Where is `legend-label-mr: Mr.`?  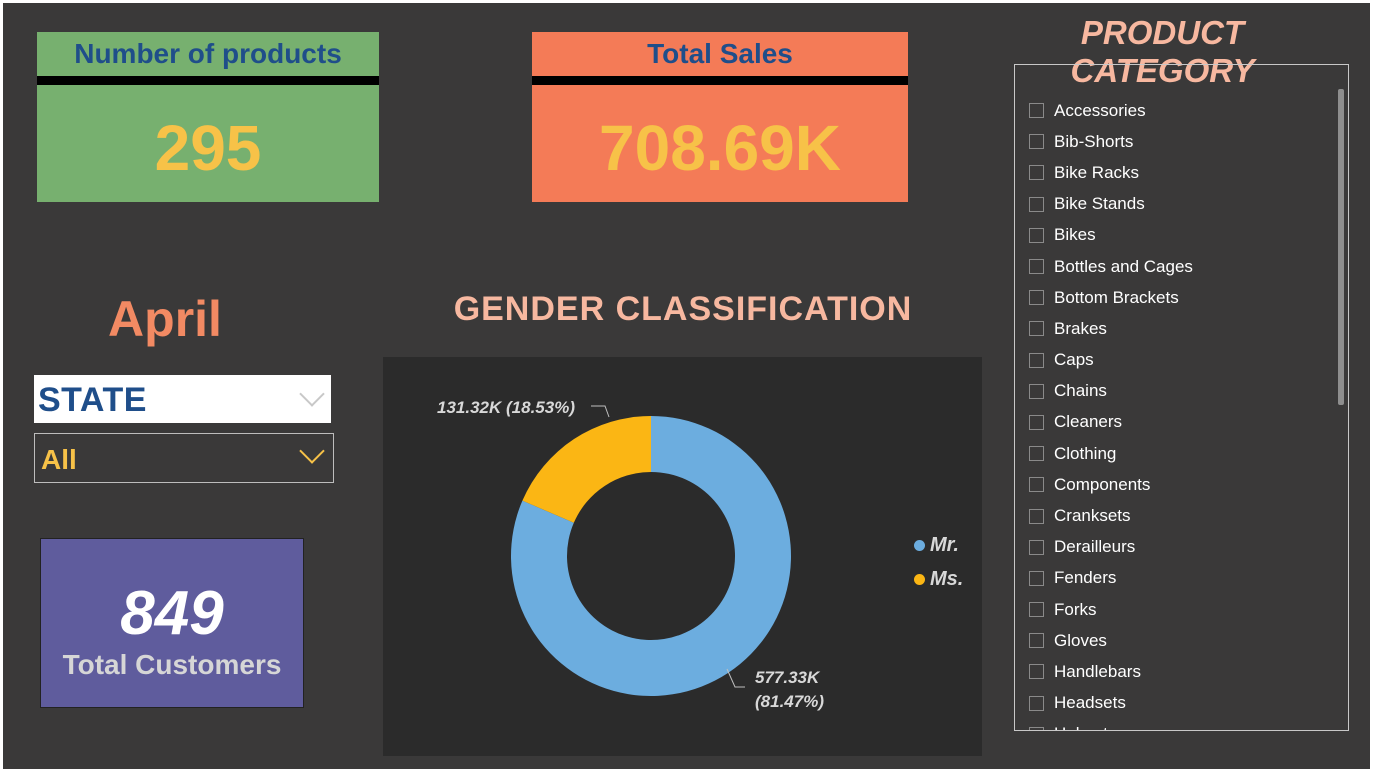 legend-label-mr: Mr. is located at coordinates (944, 544).